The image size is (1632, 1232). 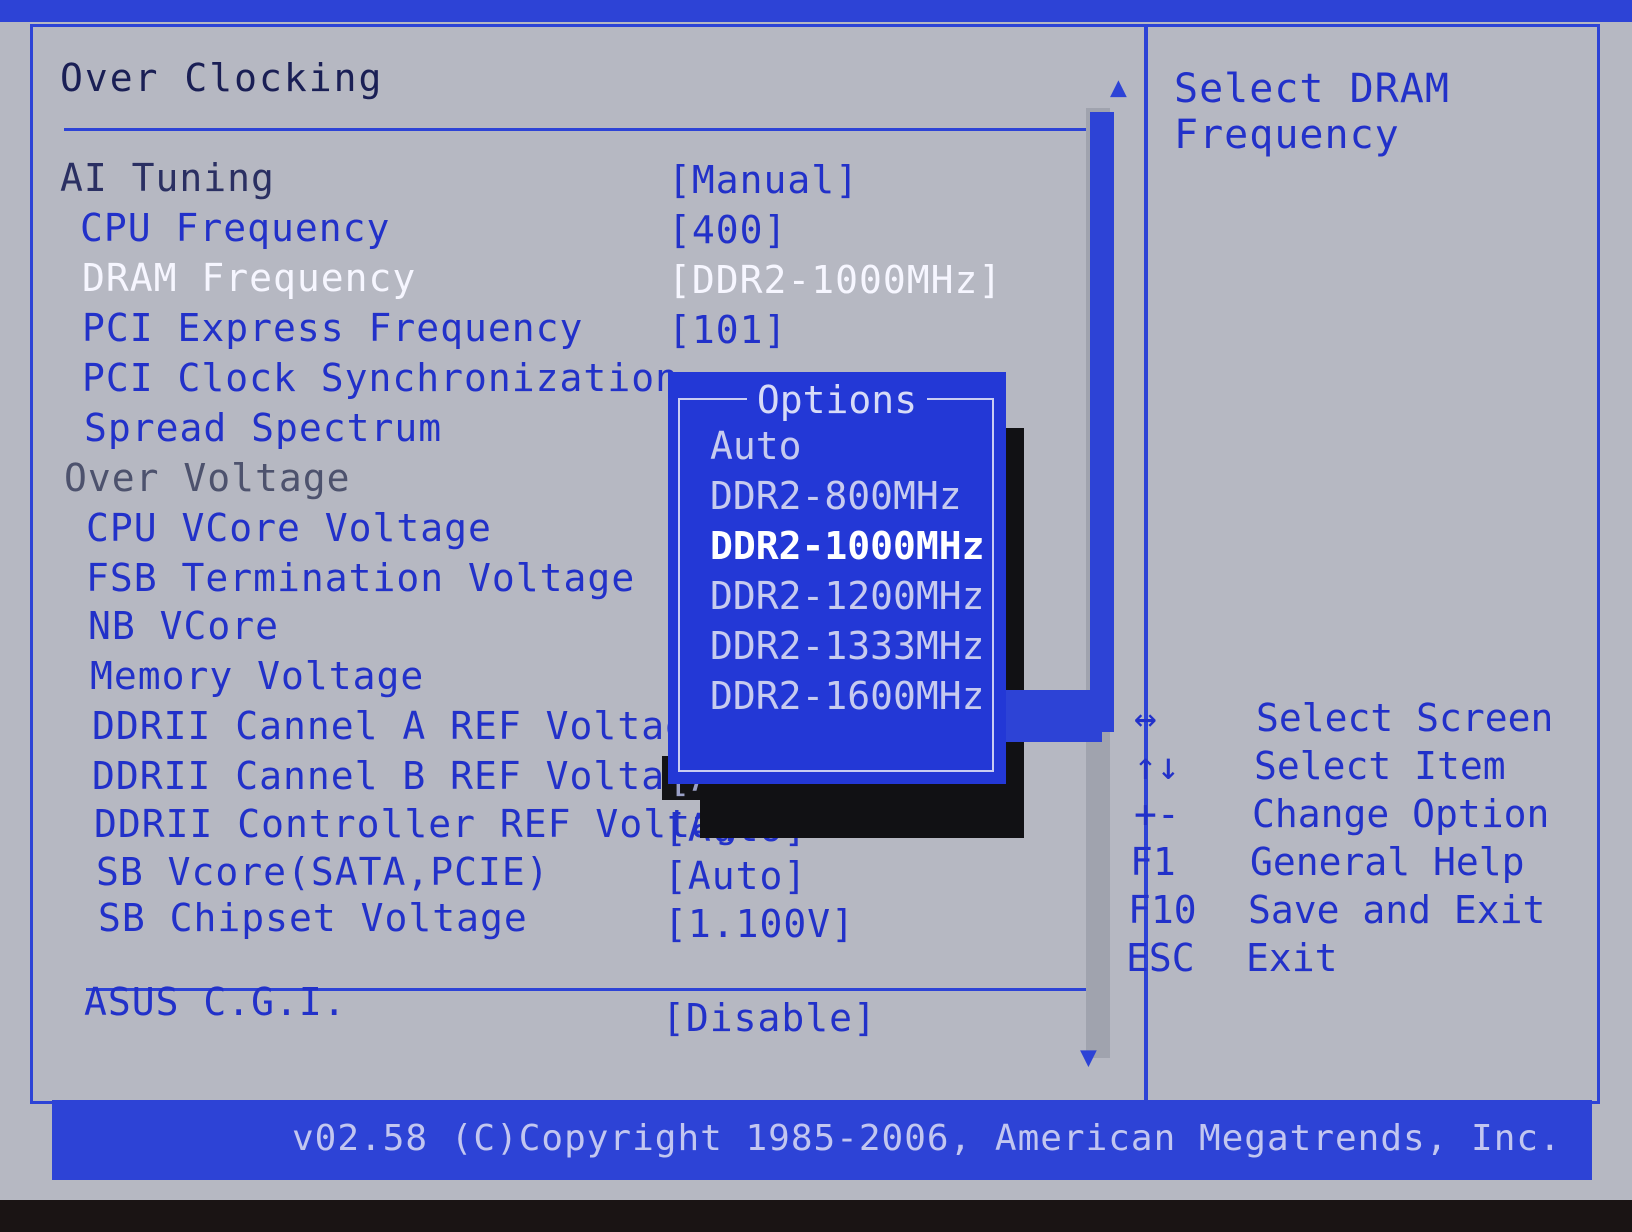 What do you see at coordinates (589, 129) in the screenshot?
I see `title-rule` at bounding box center [589, 129].